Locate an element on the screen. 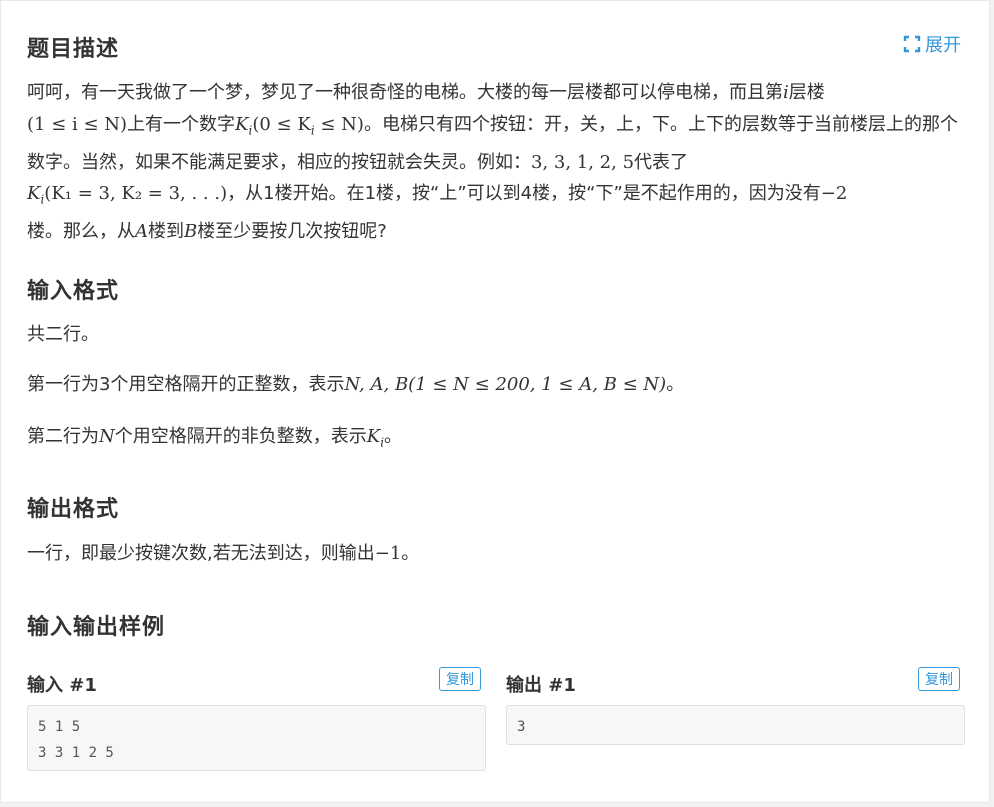  math-var: B is located at coordinates (191, 232).